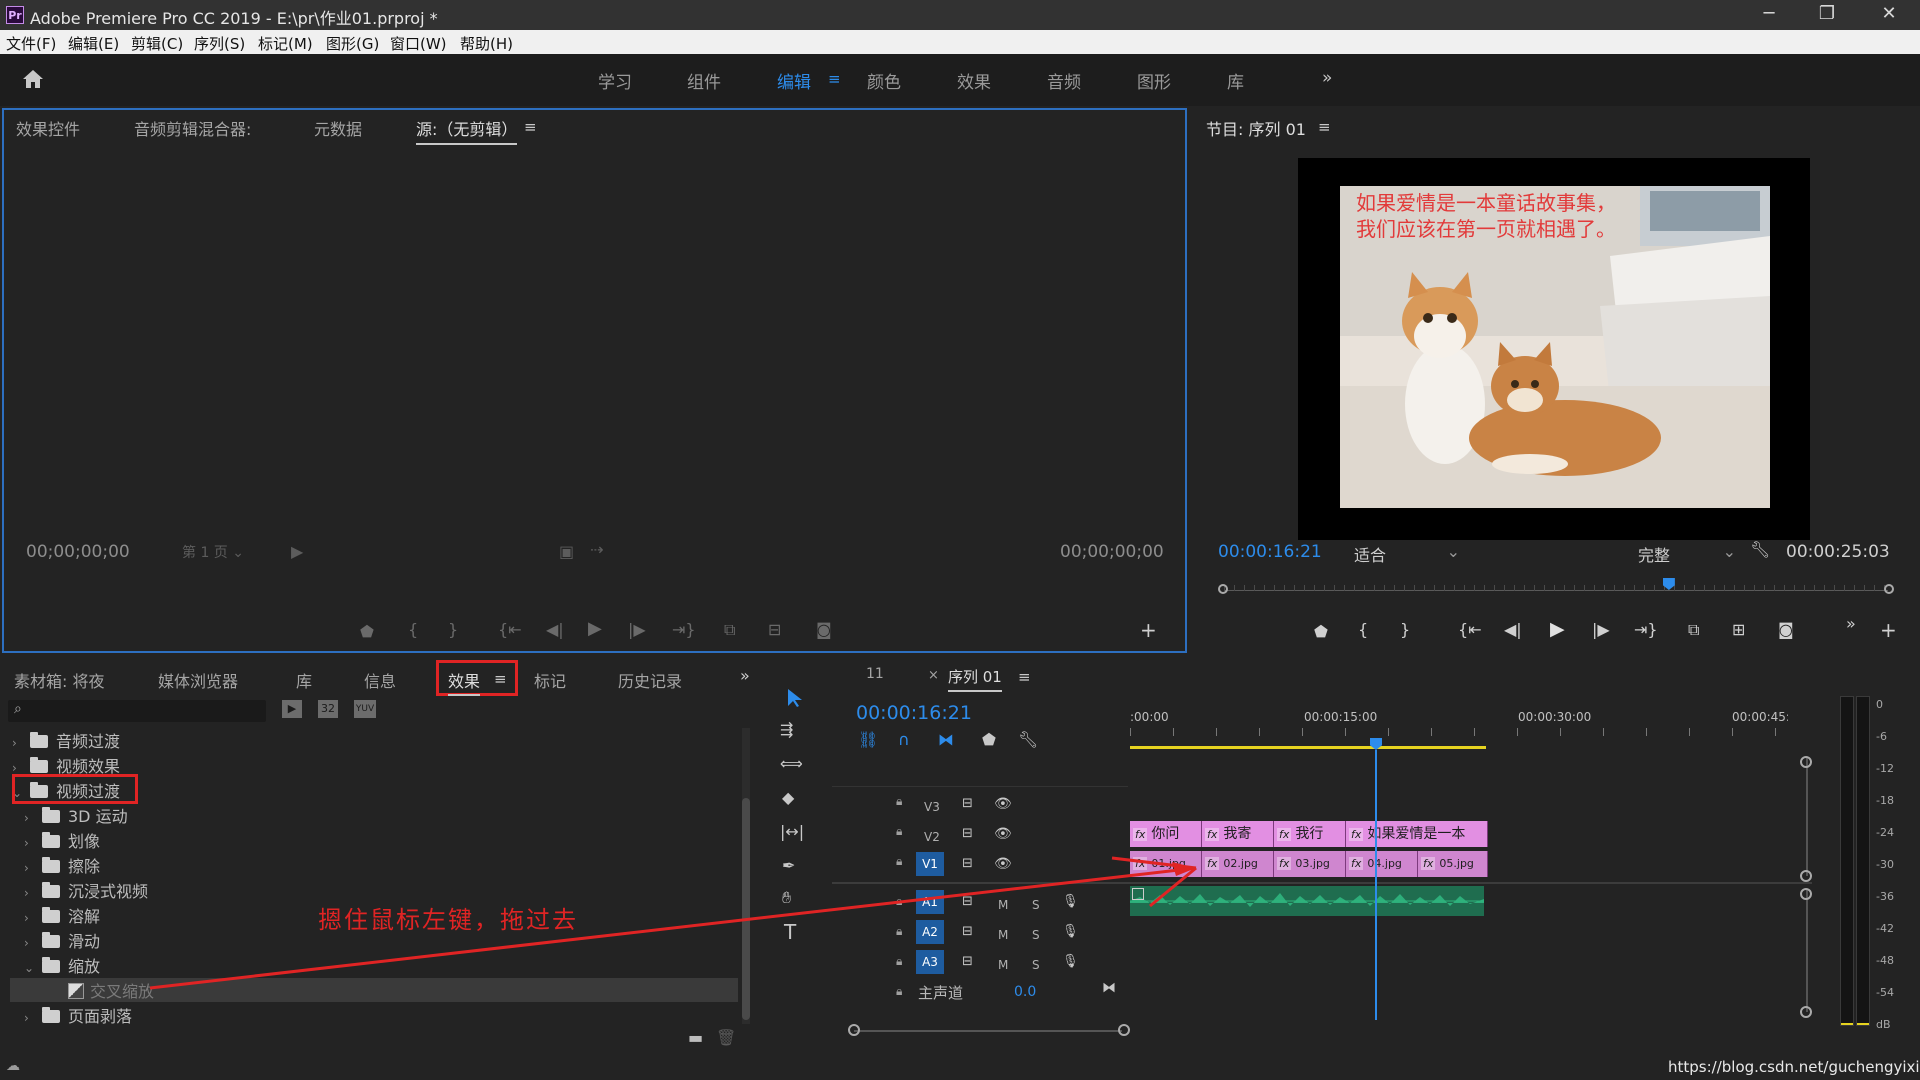 Image resolution: width=1920 pixels, height=1080 pixels. Describe the element at coordinates (213, 552) in the screenshot. I see `page-select: 第 1 页 ⌄` at that location.